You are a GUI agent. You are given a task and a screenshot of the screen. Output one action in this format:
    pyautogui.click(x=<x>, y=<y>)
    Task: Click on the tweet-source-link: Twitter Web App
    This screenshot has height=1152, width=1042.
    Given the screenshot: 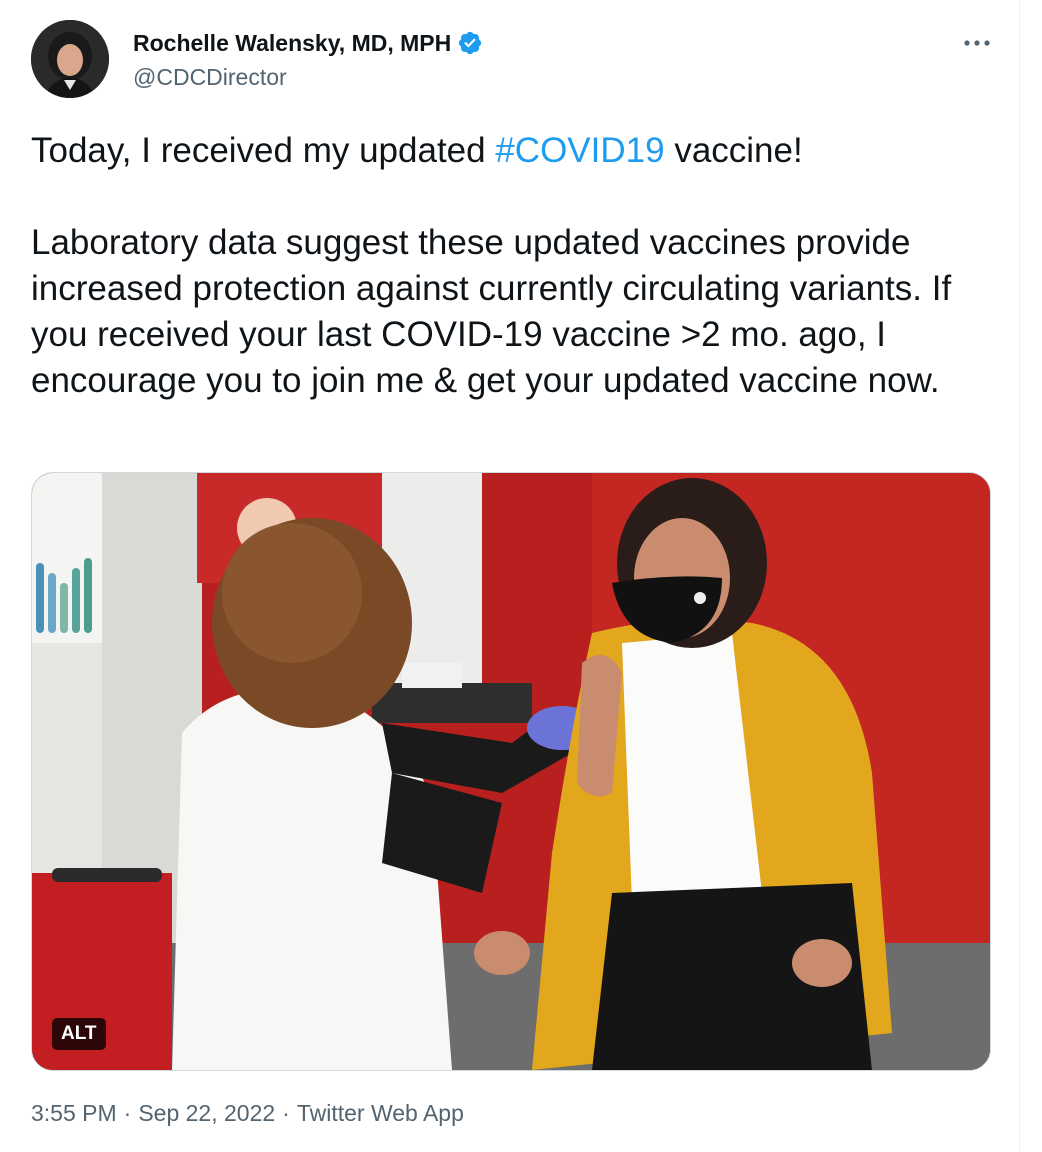 What is the action you would take?
    pyautogui.click(x=380, y=1113)
    